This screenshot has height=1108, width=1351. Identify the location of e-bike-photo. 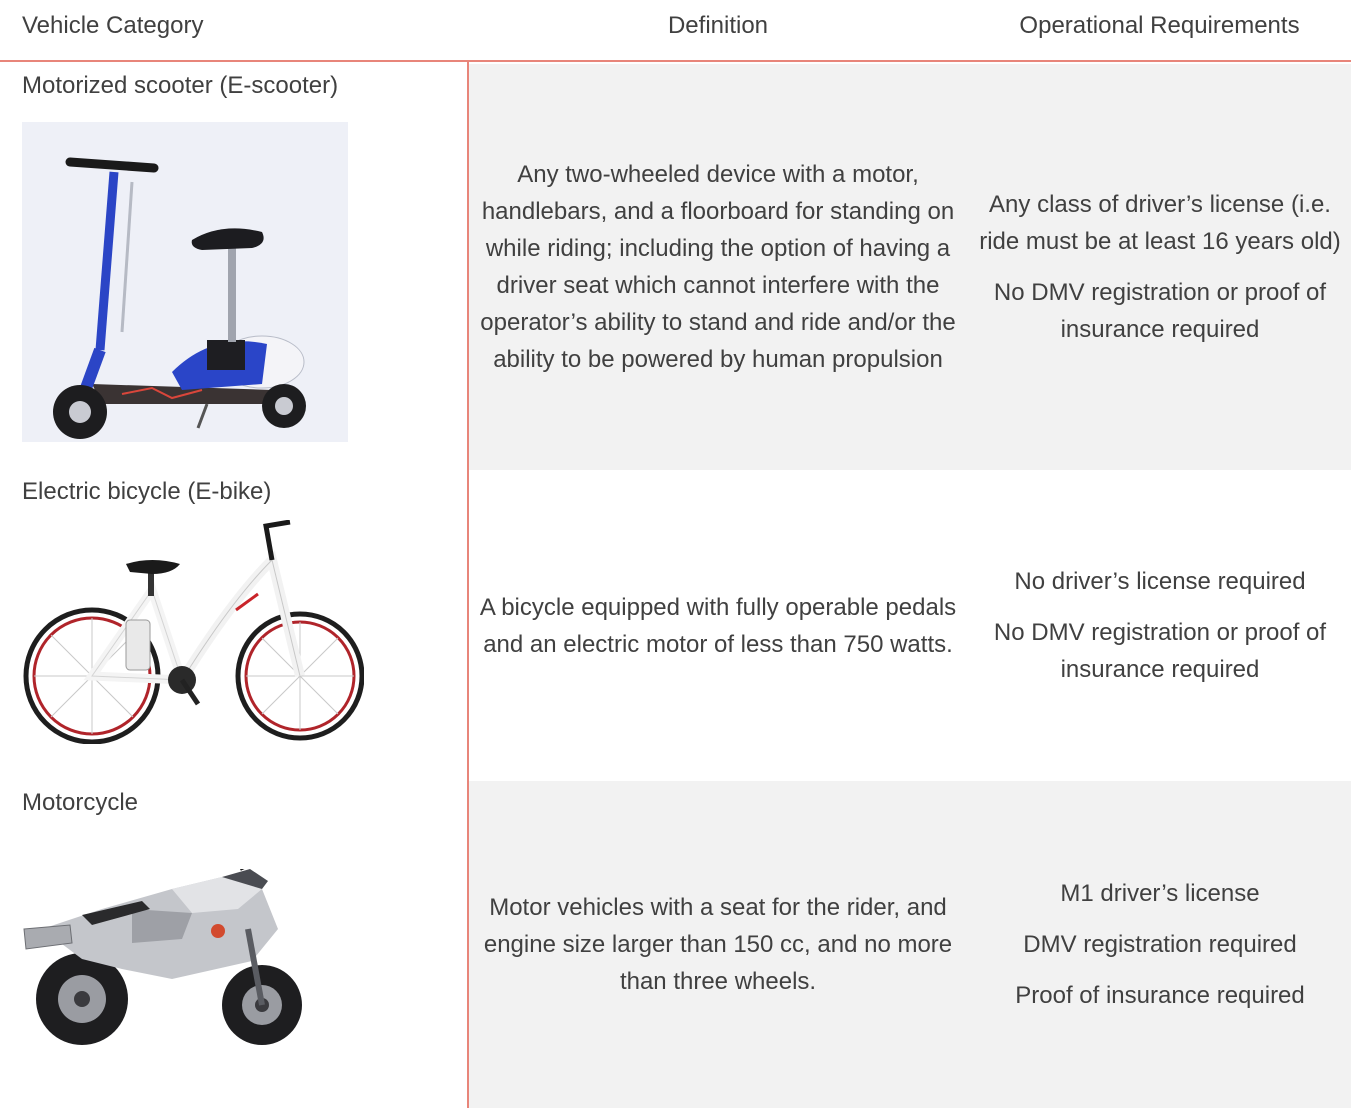
(193, 632).